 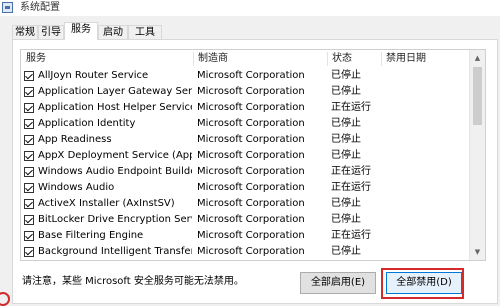 I want to click on column-header-manufacturer: 制造商, so click(x=260, y=59).